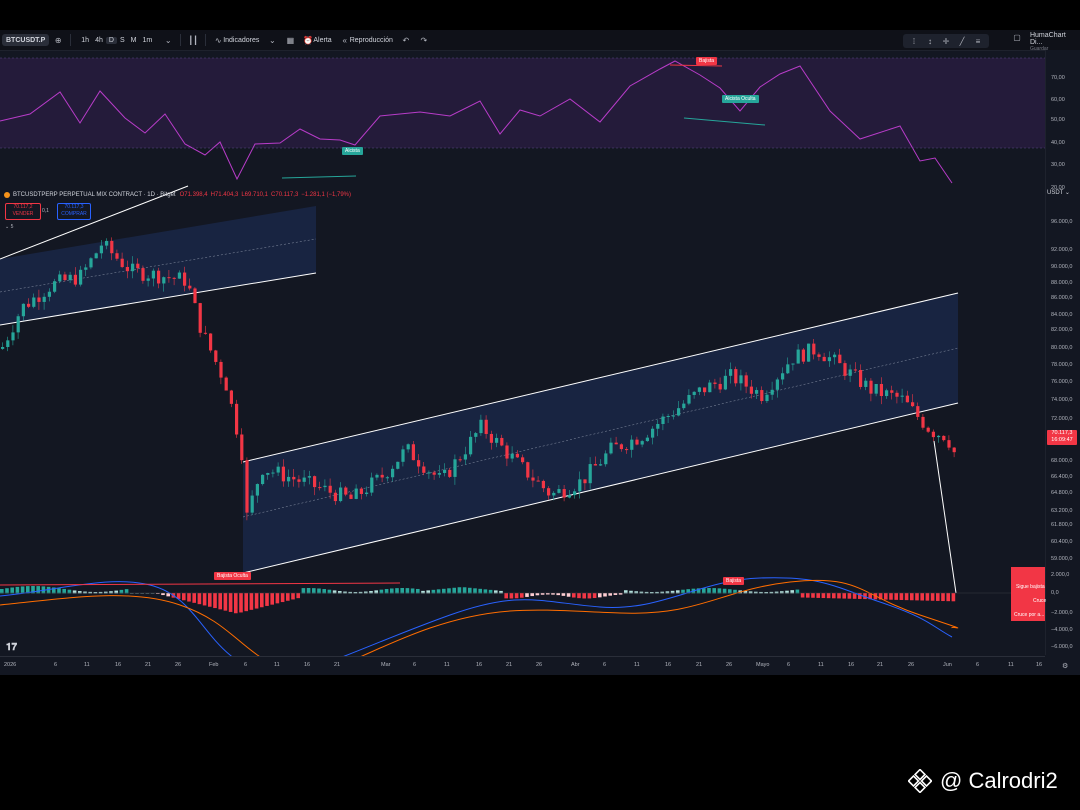 This screenshot has width=1080, height=810. Describe the element at coordinates (326, 195) in the screenshot. I see `legend-change: −1.281,1 (−1,79%)` at that location.